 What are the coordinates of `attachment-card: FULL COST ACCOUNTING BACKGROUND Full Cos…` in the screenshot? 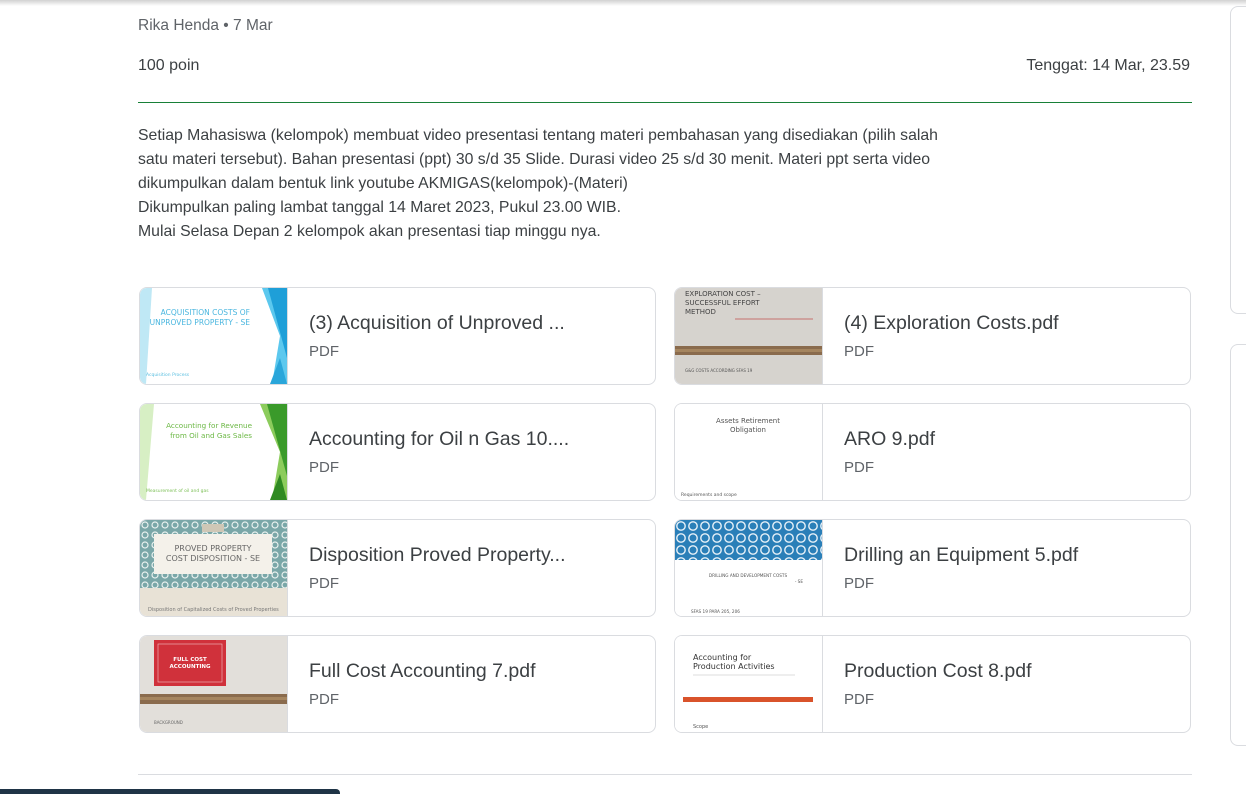 It's located at (397, 684).